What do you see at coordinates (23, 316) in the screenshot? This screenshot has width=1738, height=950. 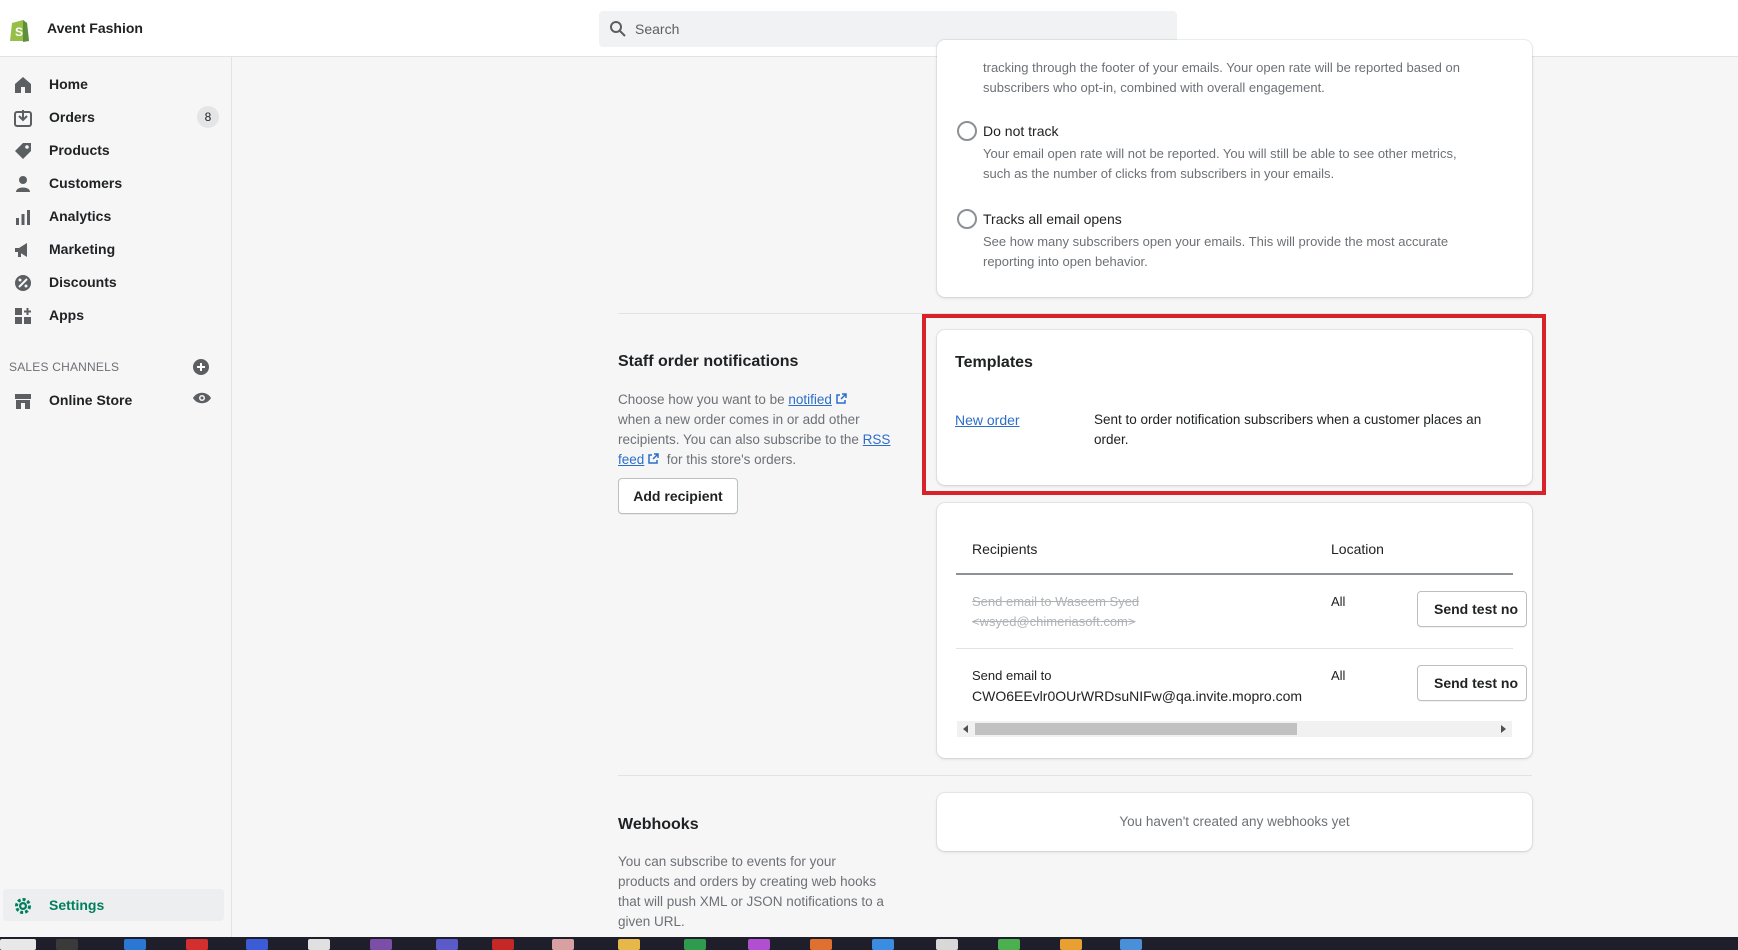 I see `apps-icon` at bounding box center [23, 316].